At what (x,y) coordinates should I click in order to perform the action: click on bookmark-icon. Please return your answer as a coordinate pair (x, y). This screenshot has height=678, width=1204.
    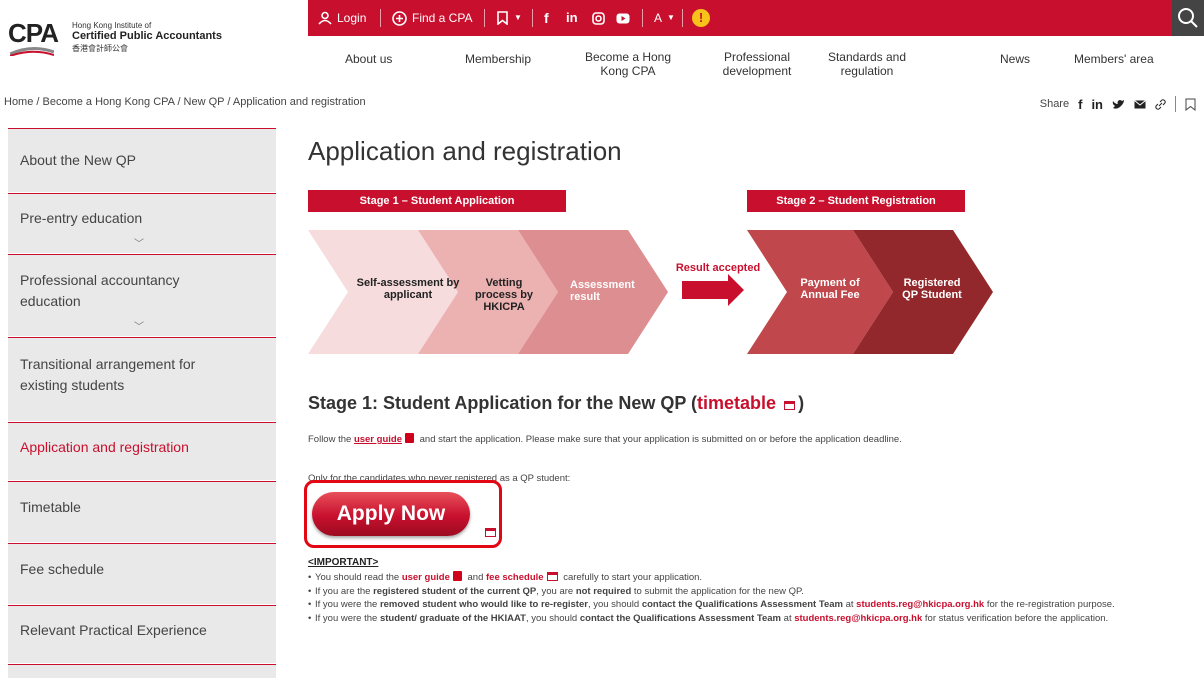
    Looking at the image, I should click on (502, 18).